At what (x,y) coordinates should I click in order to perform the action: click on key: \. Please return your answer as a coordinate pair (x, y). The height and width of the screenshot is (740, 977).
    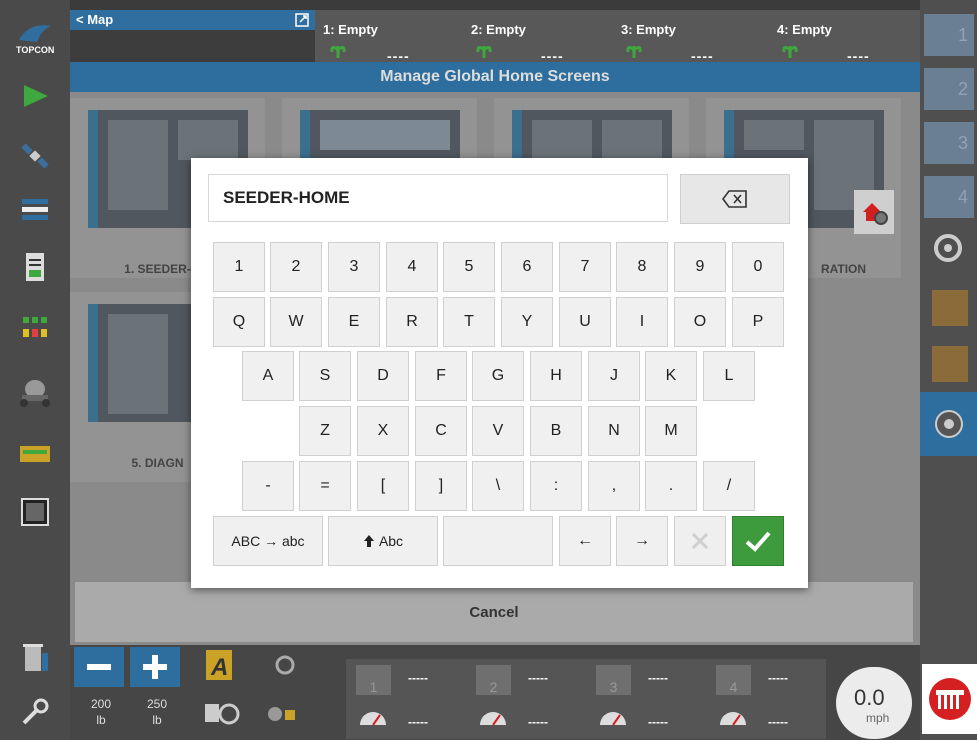
    Looking at the image, I should click on (498, 486).